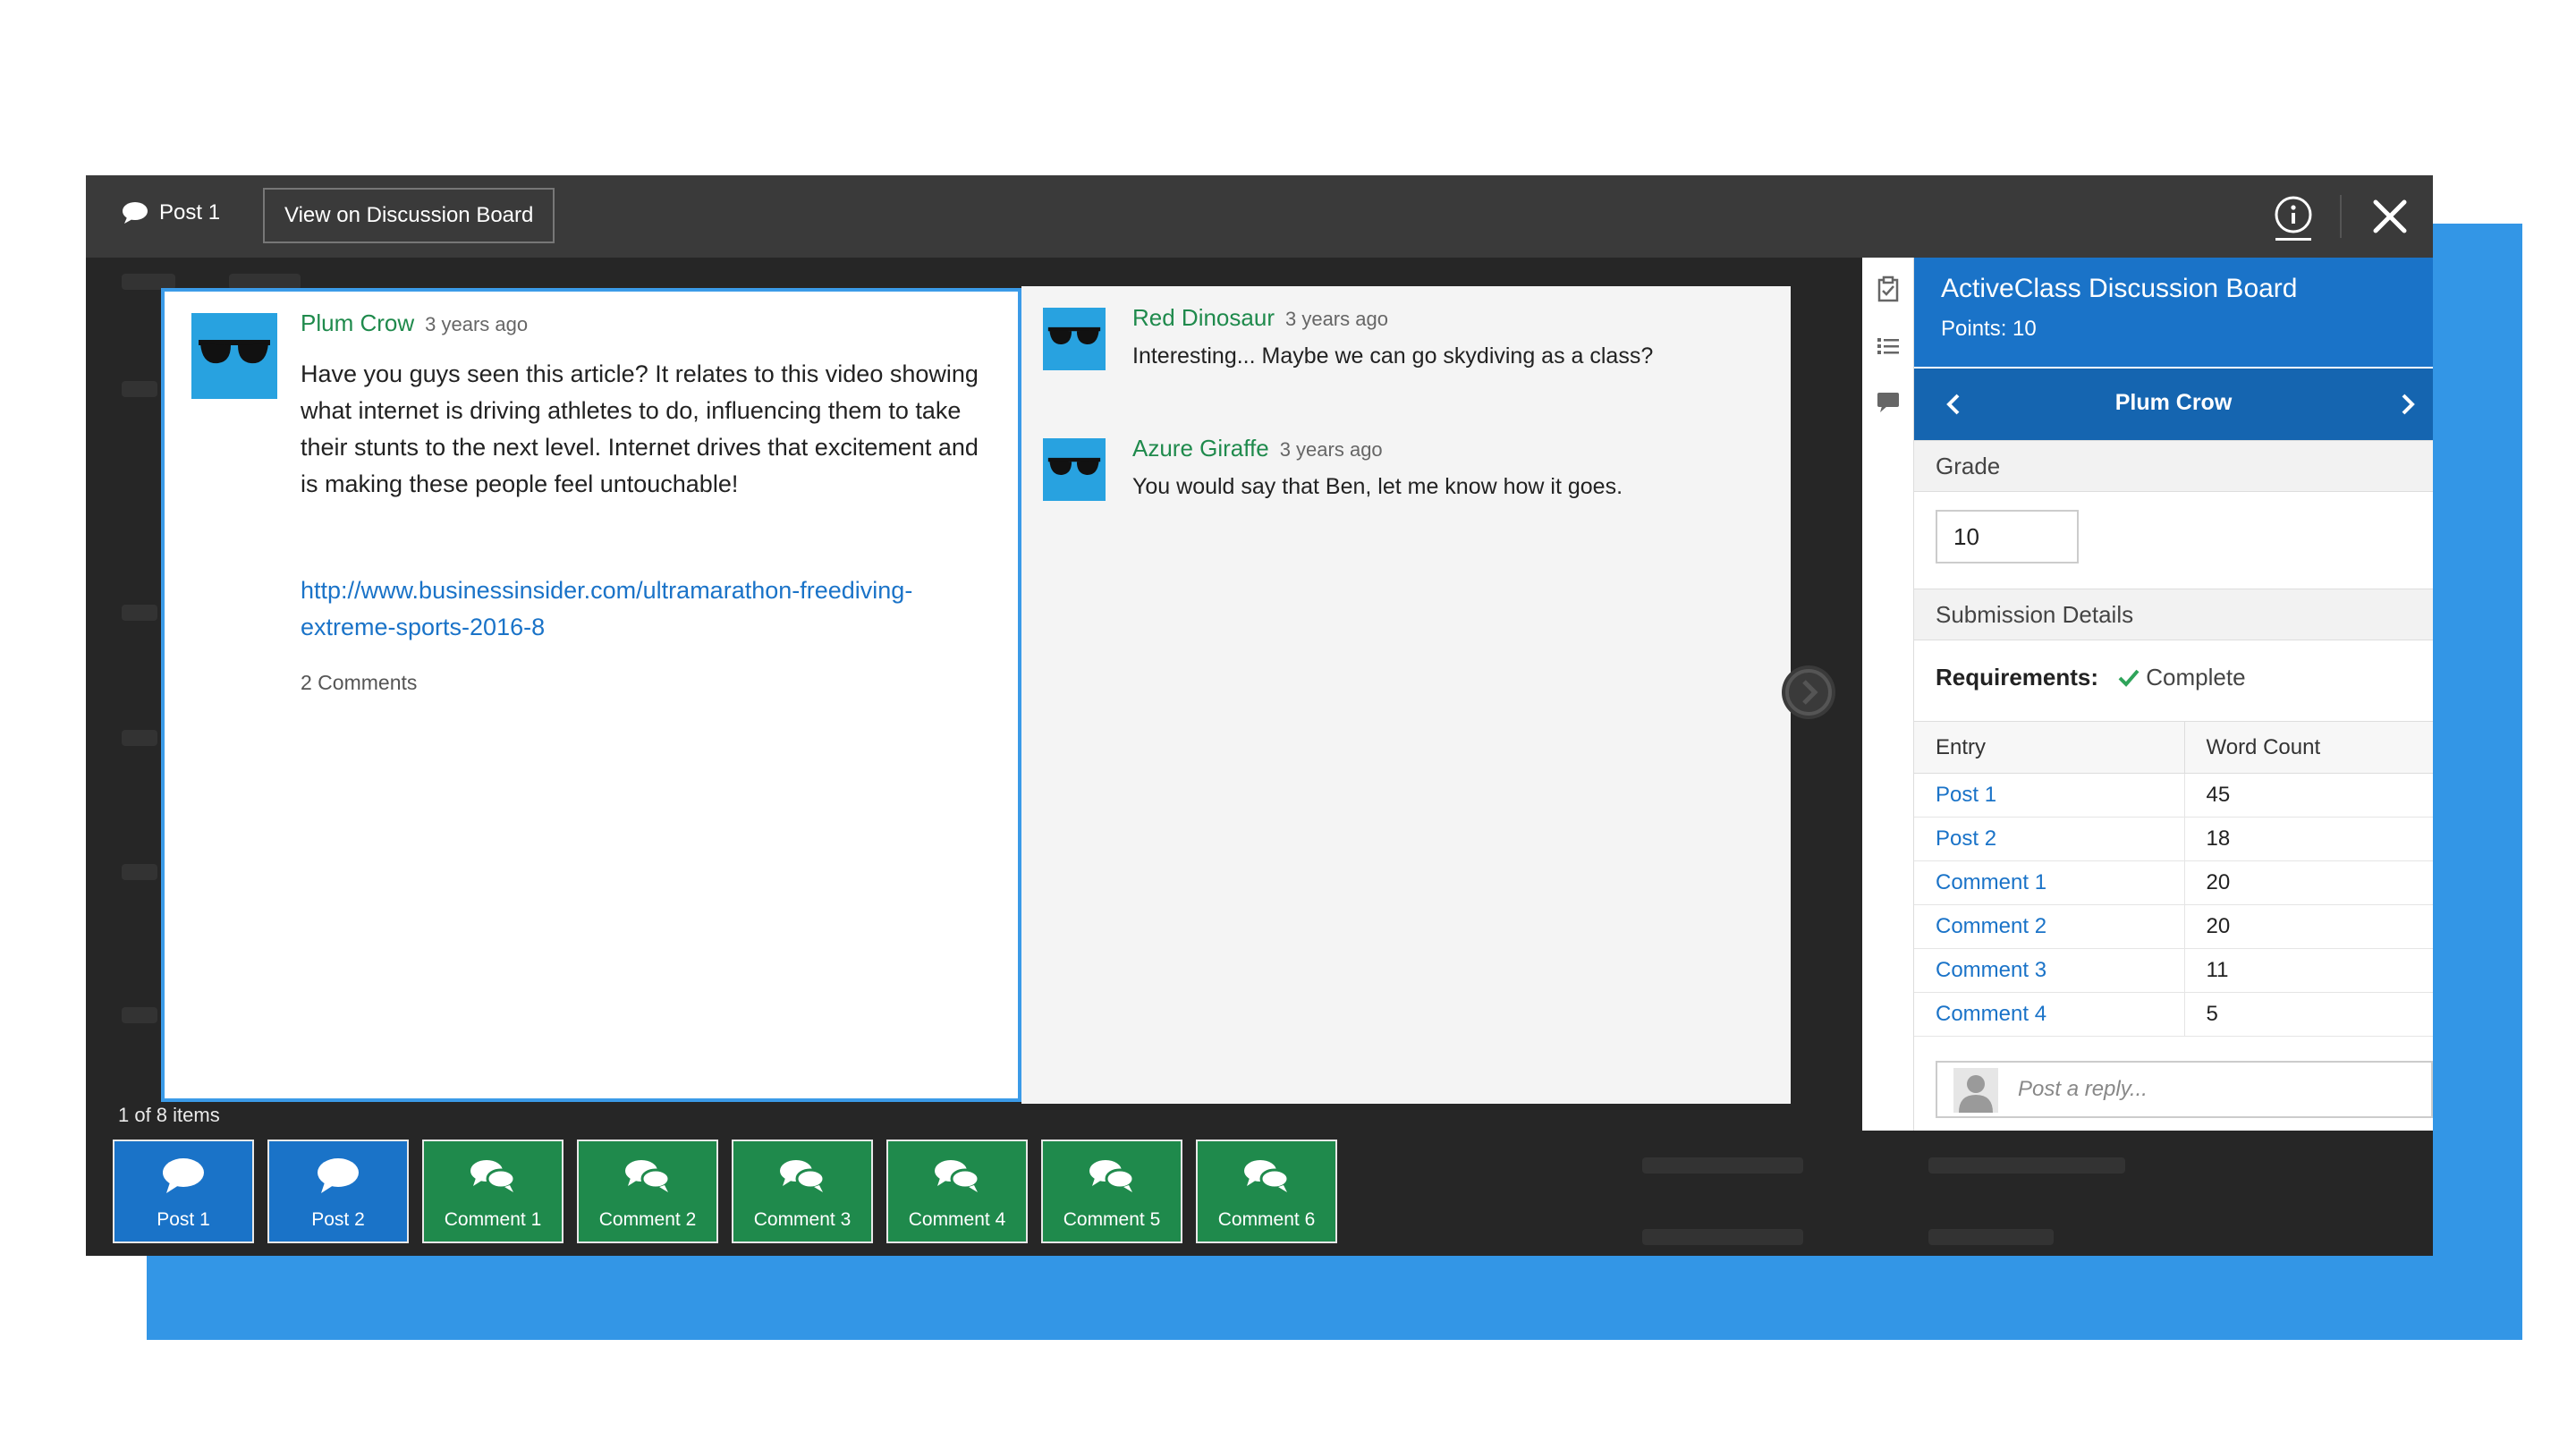 The width and height of the screenshot is (2576, 1449). I want to click on entry-link: Comment 3, so click(2049, 970).